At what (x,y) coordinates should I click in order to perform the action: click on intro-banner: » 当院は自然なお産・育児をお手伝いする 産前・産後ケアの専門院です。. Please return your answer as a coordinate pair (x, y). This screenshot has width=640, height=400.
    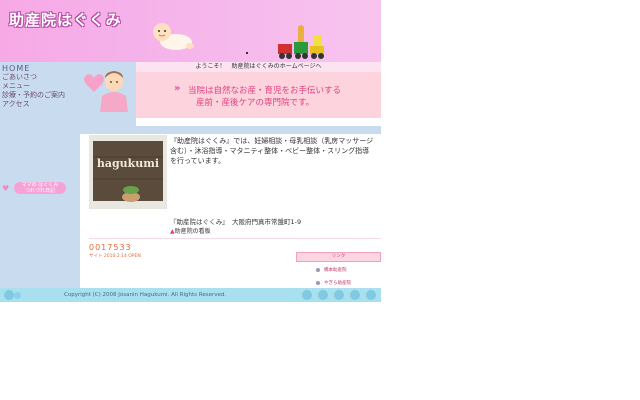
    Looking at the image, I should click on (258, 95).